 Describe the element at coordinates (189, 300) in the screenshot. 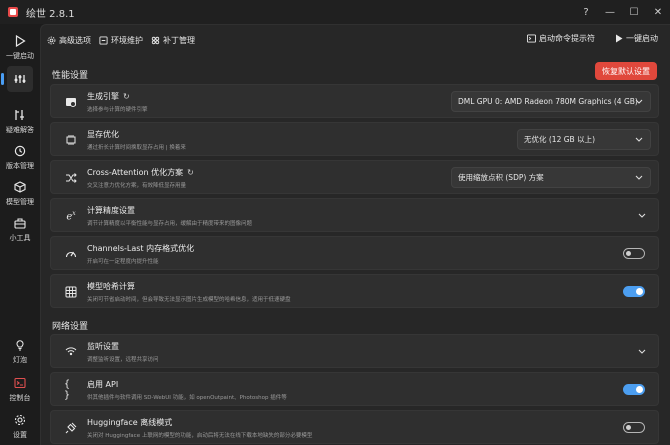

I see `card-desc: 关闭可节省启动时间，但会导致无法显示图片生成模型的哈希信息，适用于低速硬盘` at that location.